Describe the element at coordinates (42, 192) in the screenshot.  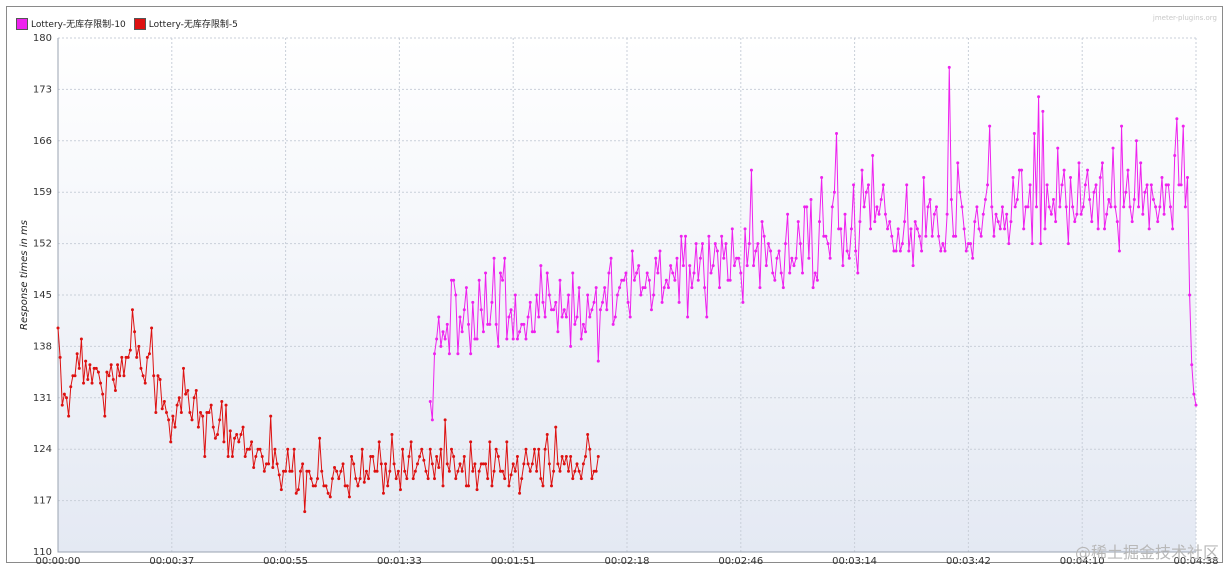
I see `y-tick-label: 159` at that location.